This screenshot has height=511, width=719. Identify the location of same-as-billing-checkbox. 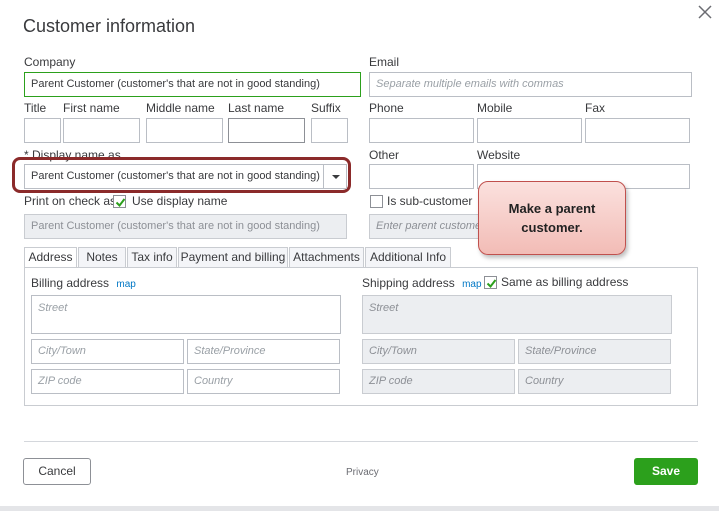
(490, 282).